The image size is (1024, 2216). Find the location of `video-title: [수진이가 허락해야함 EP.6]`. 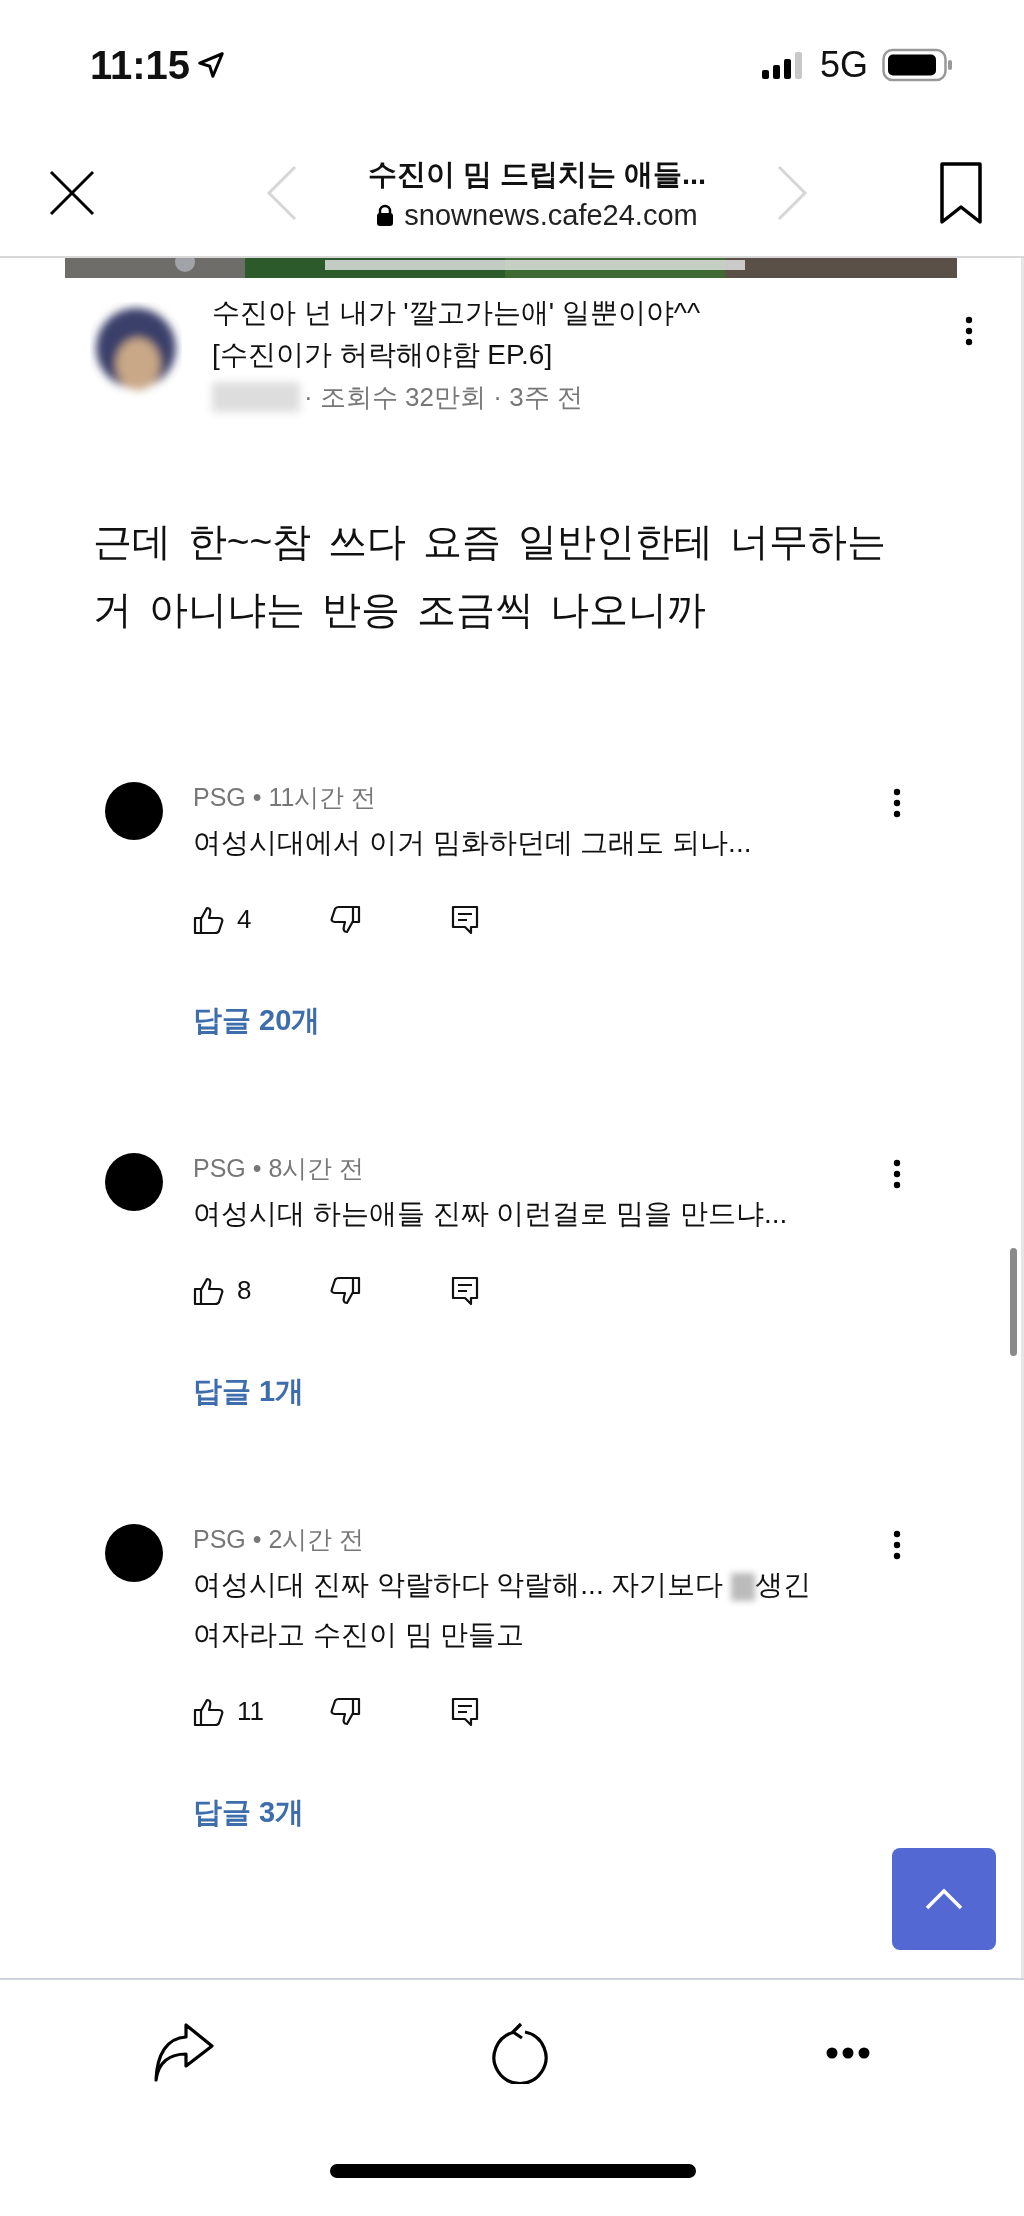

video-title: [수진이가 허락해야함 EP.6] is located at coordinates (383, 355).